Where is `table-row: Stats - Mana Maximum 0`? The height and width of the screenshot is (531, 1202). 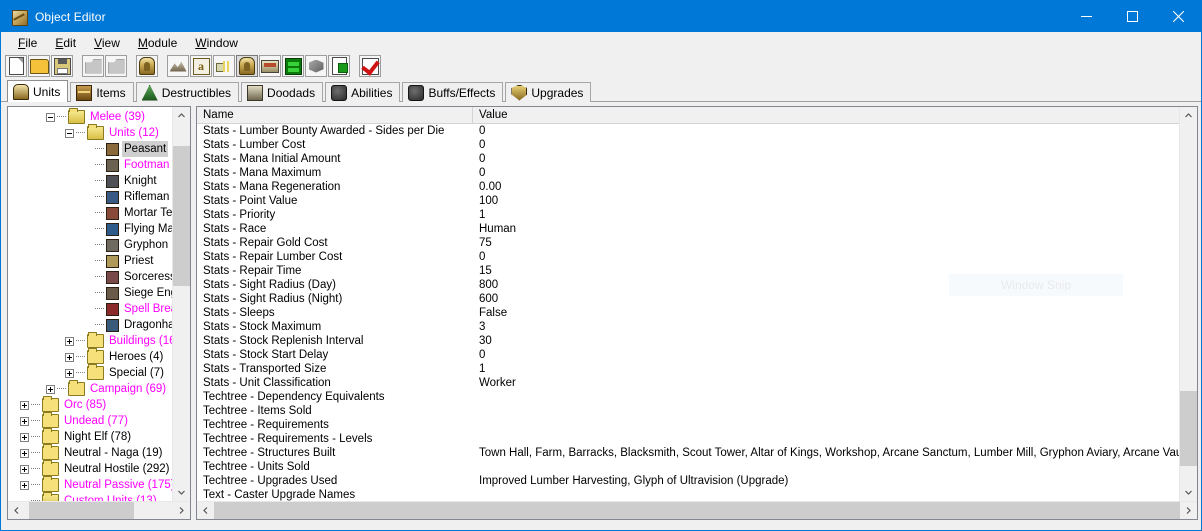 table-row: Stats - Mana Maximum 0 is located at coordinates (688, 173).